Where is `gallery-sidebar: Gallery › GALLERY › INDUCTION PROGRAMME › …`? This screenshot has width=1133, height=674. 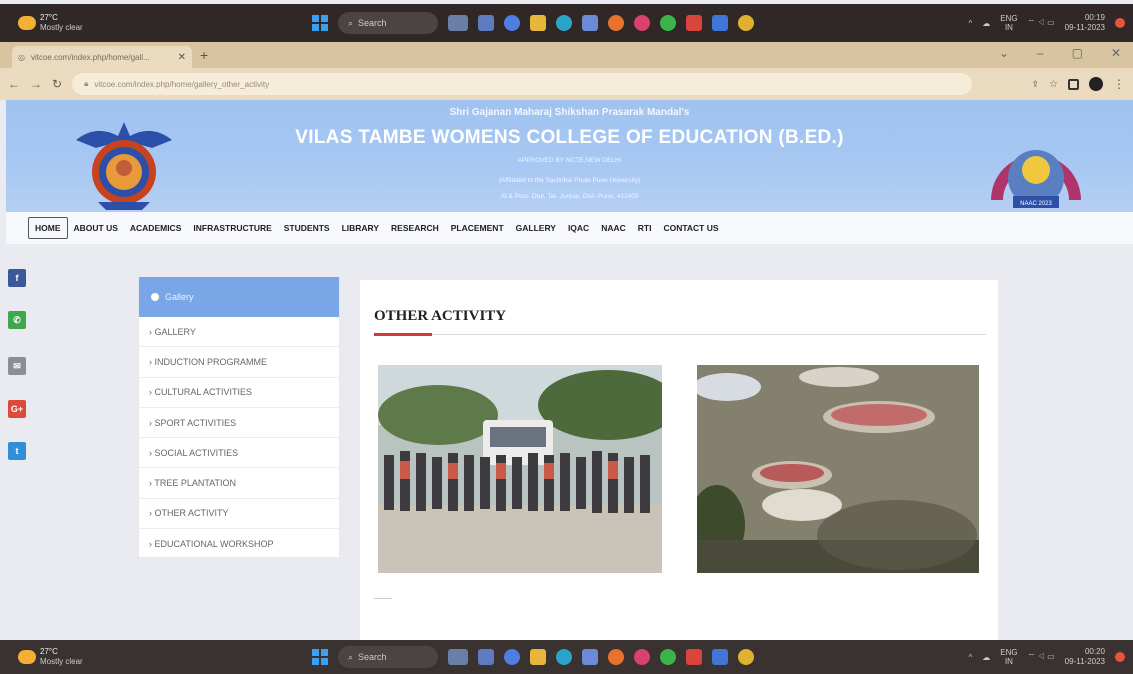 gallery-sidebar: Gallery › GALLERY › INDUCTION PROGRAMME › … is located at coordinates (239, 418).